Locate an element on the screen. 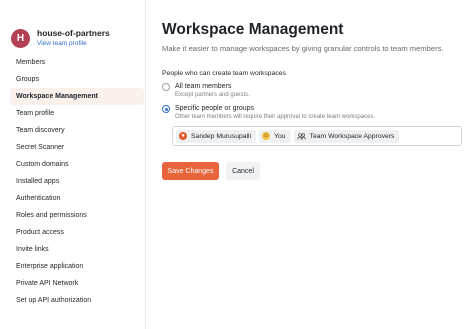 This screenshot has height=329, width=474. chip-you: ☺ You is located at coordinates (275, 136).